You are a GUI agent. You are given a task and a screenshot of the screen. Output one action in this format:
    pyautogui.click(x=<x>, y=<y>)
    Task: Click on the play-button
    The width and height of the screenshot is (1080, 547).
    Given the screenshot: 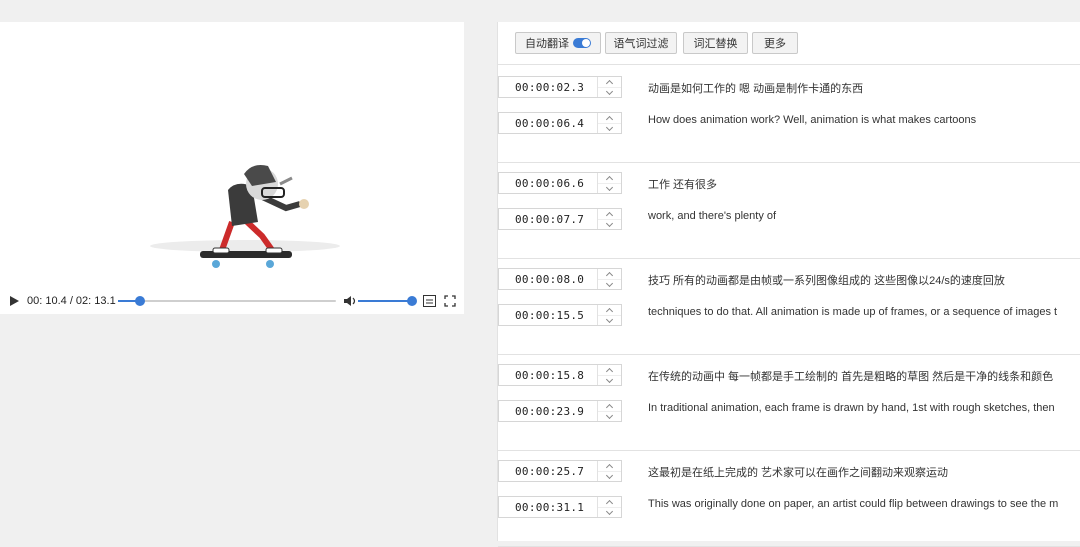 What is the action you would take?
    pyautogui.click(x=14, y=301)
    